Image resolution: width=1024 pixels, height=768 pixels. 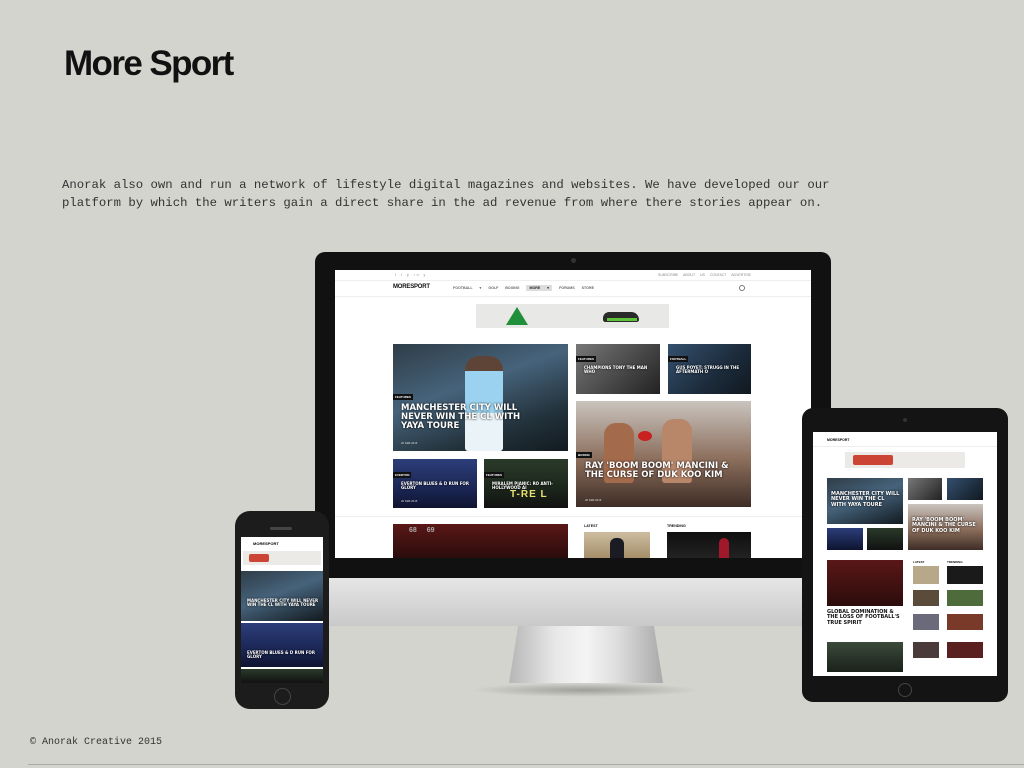 What do you see at coordinates (467, 288) in the screenshot?
I see `nav-football: FOOTBALL ▾` at bounding box center [467, 288].